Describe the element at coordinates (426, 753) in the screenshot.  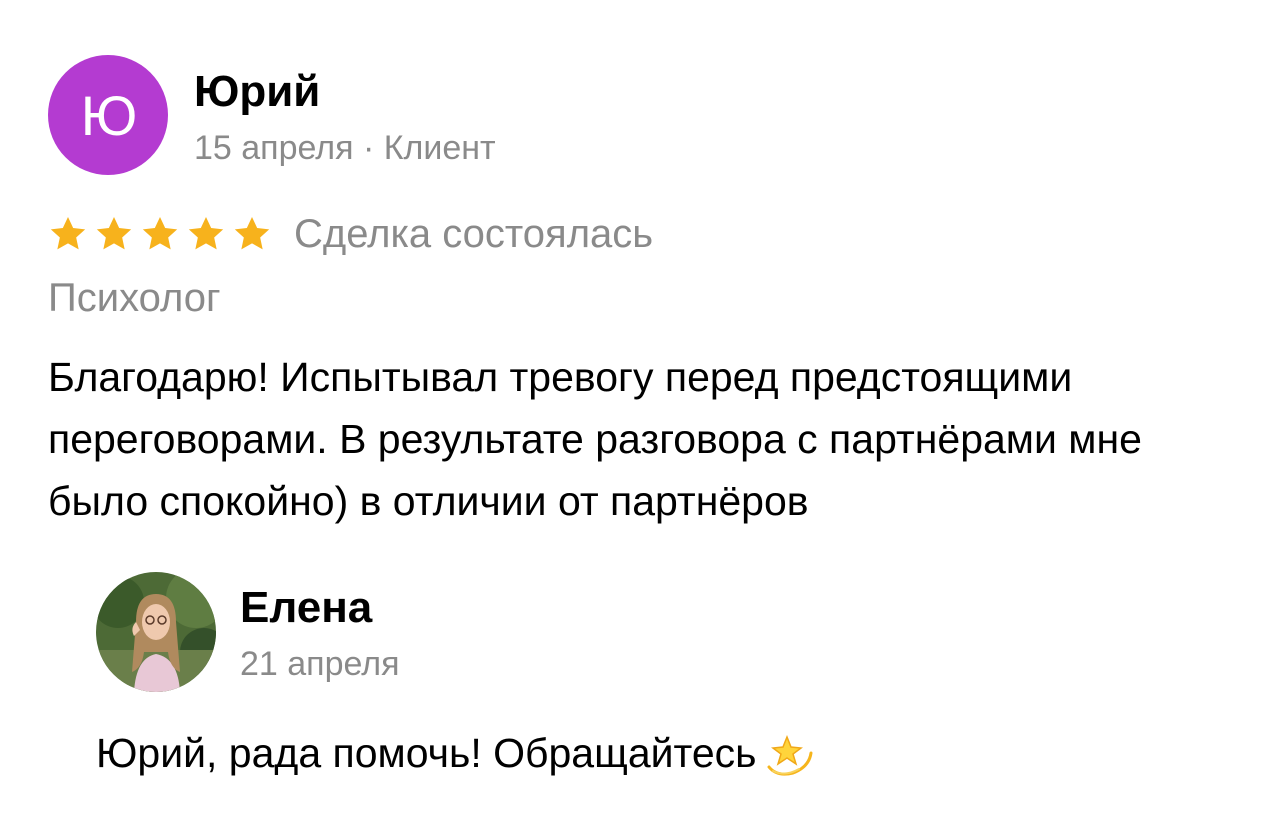
I see `reply-message: Юрий, рада помочь! Обращайтесь` at that location.